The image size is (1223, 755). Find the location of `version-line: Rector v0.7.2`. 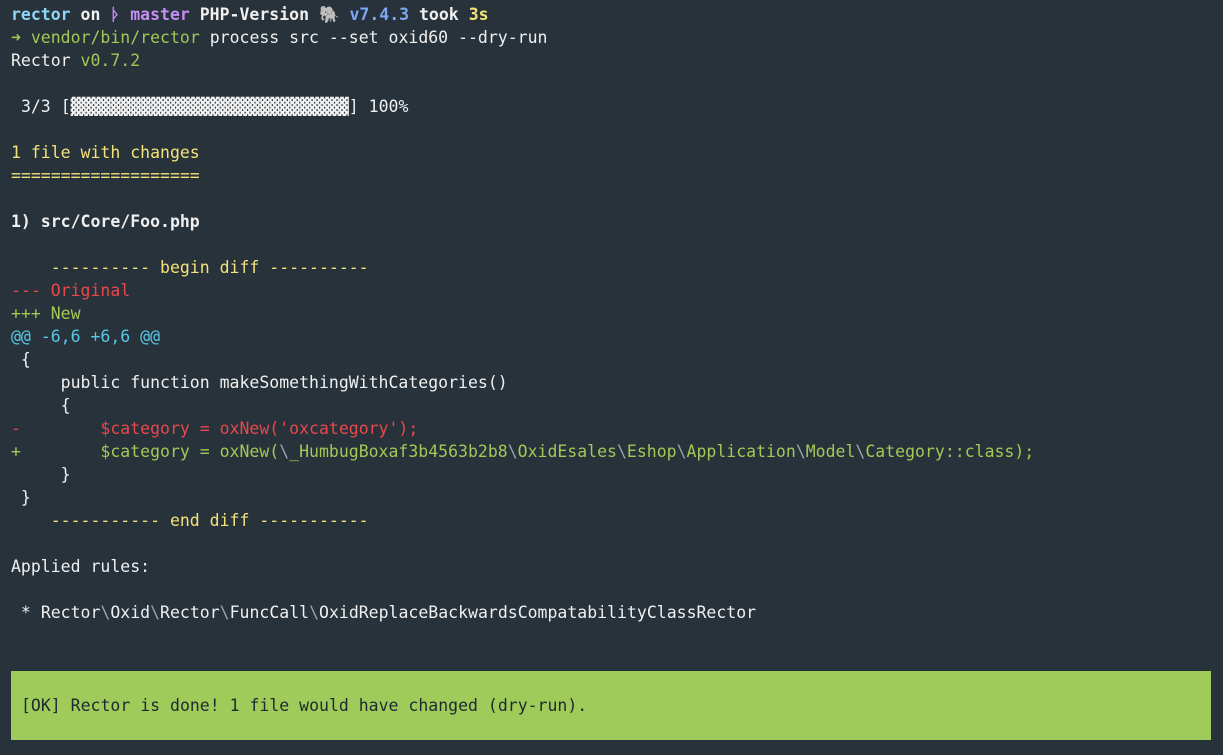

version-line: Rector v0.7.2 is located at coordinates (617, 60).